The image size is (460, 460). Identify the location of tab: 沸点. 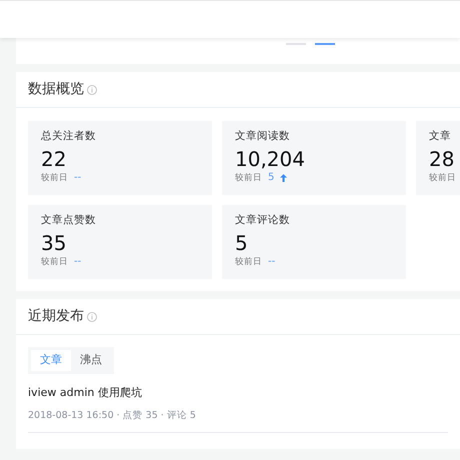
(91, 360).